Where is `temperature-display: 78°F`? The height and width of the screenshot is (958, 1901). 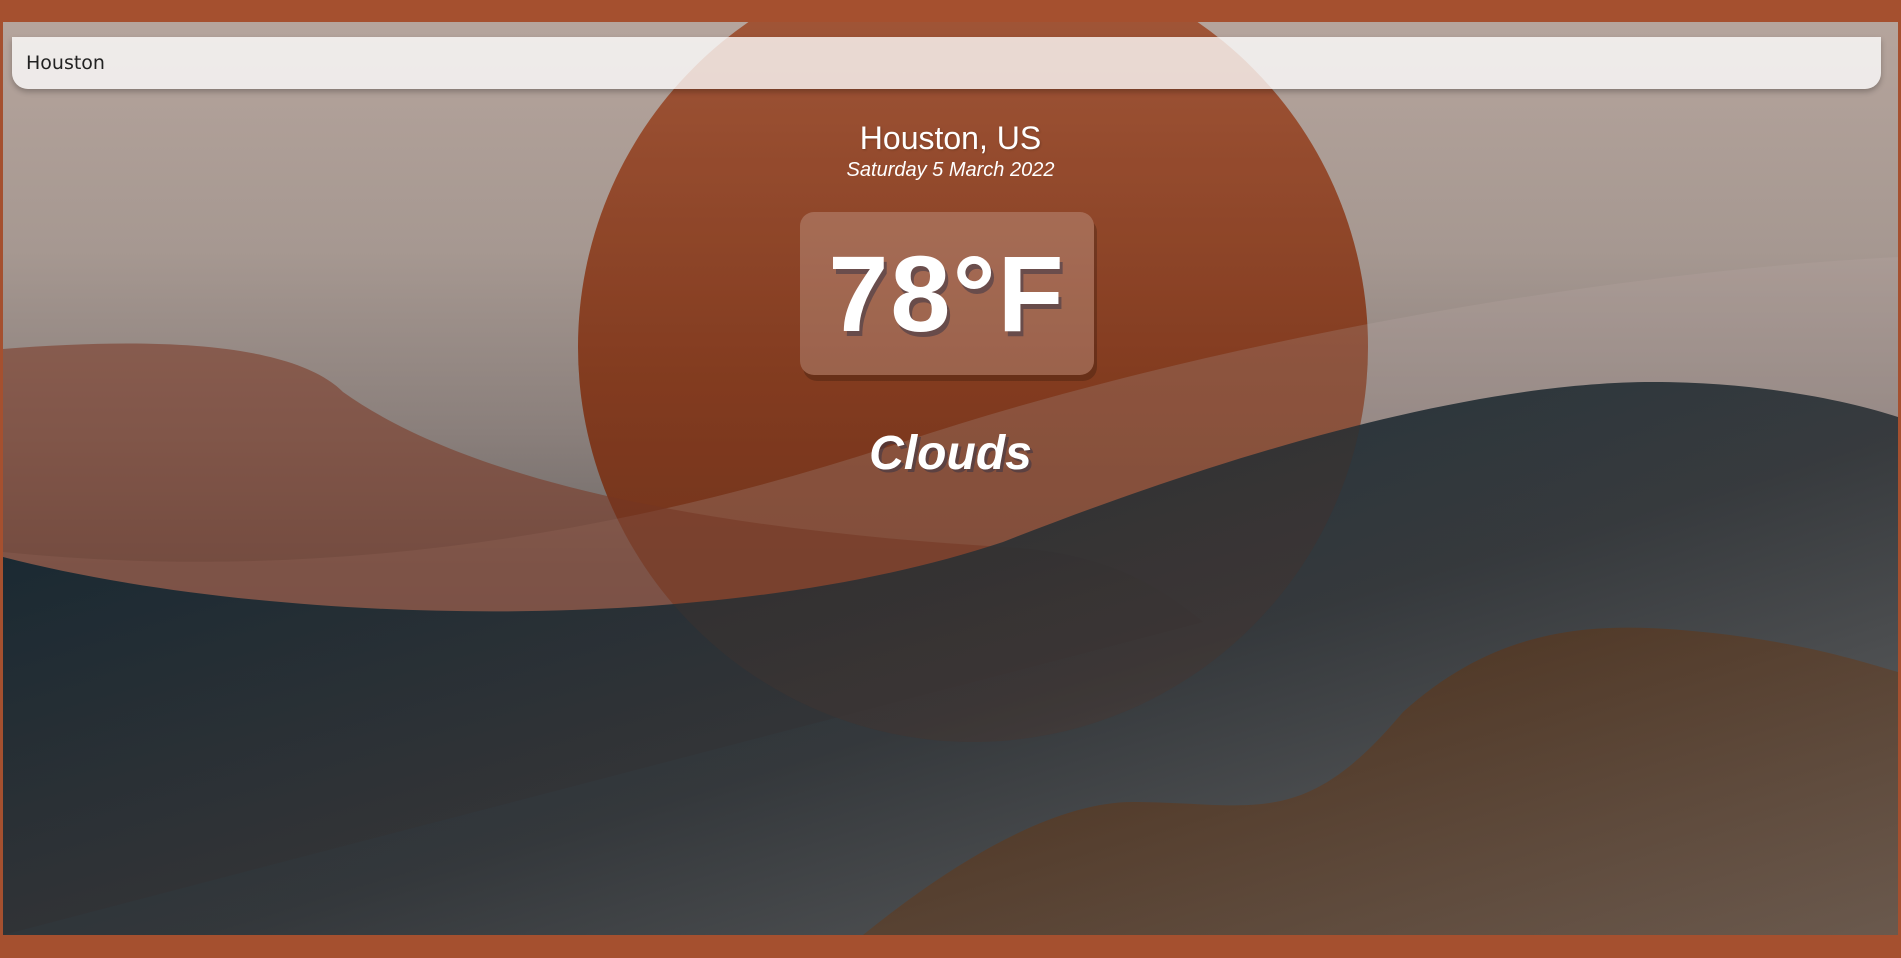
temperature-display: 78°F is located at coordinates (947, 293).